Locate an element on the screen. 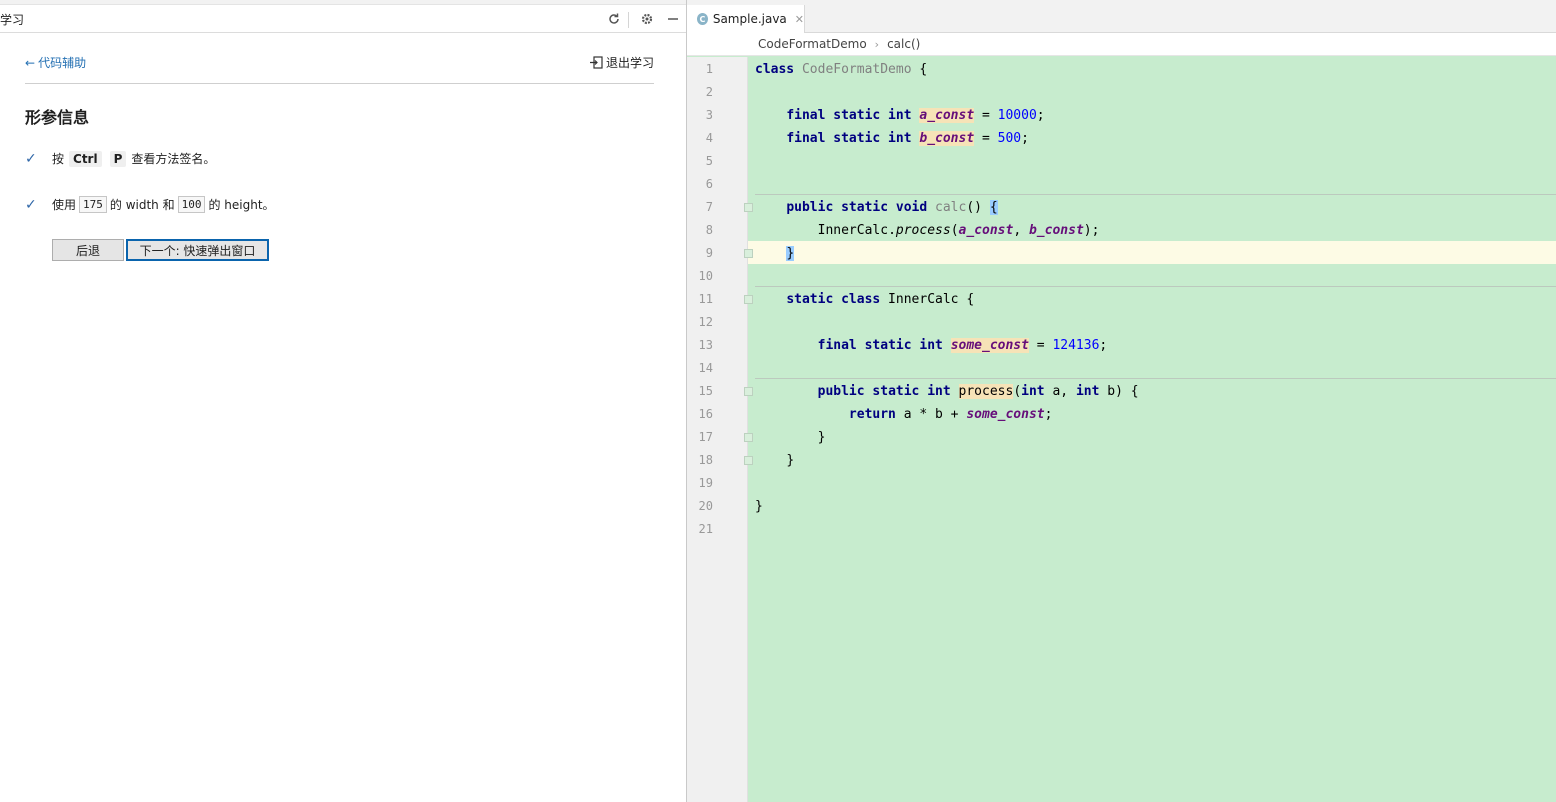 The width and height of the screenshot is (1556, 802). keyword: int is located at coordinates (1033, 391).